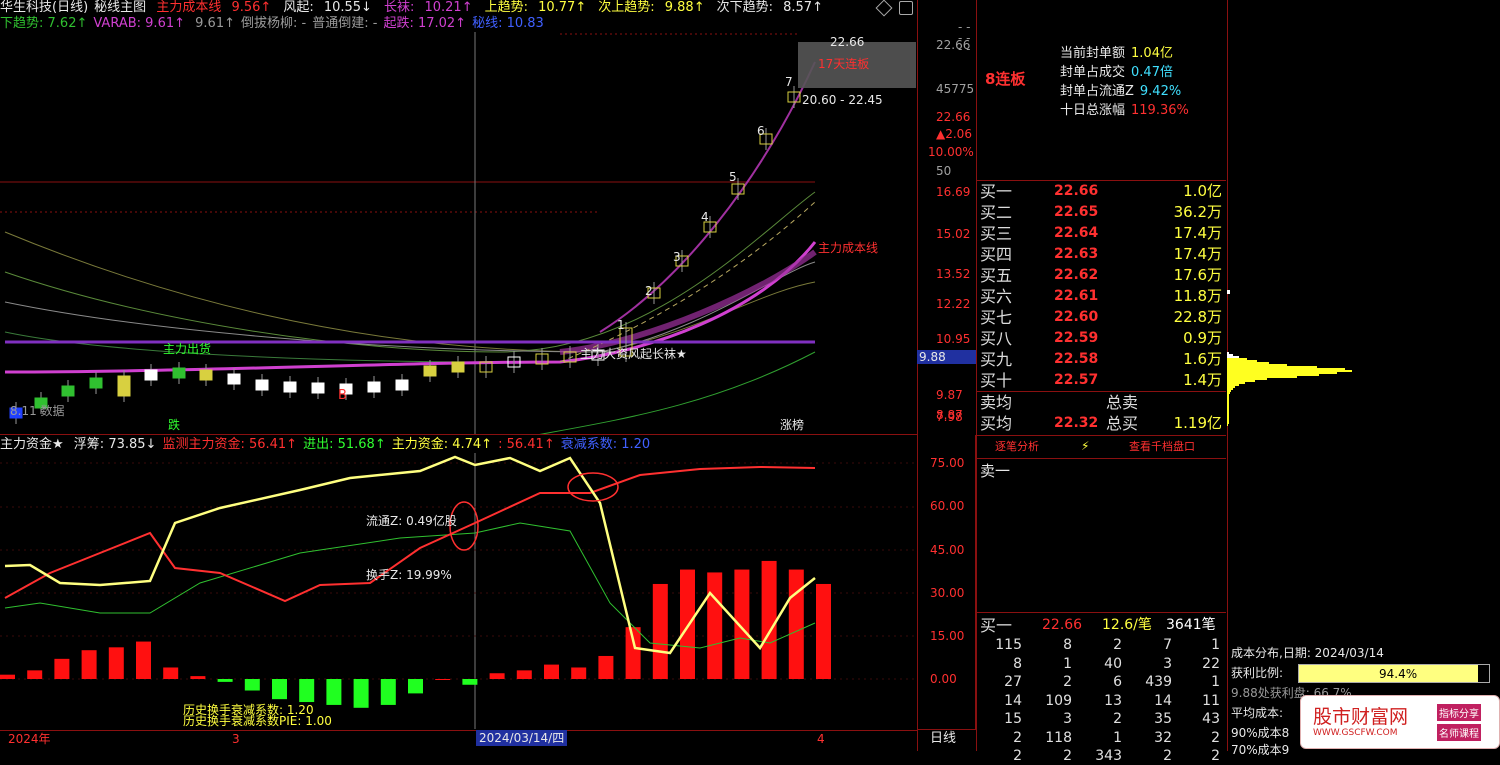  Describe the element at coordinates (1102, 625) in the screenshot. I see `deal-head: 买一 22.66 12.6/笔 3641笔` at that location.